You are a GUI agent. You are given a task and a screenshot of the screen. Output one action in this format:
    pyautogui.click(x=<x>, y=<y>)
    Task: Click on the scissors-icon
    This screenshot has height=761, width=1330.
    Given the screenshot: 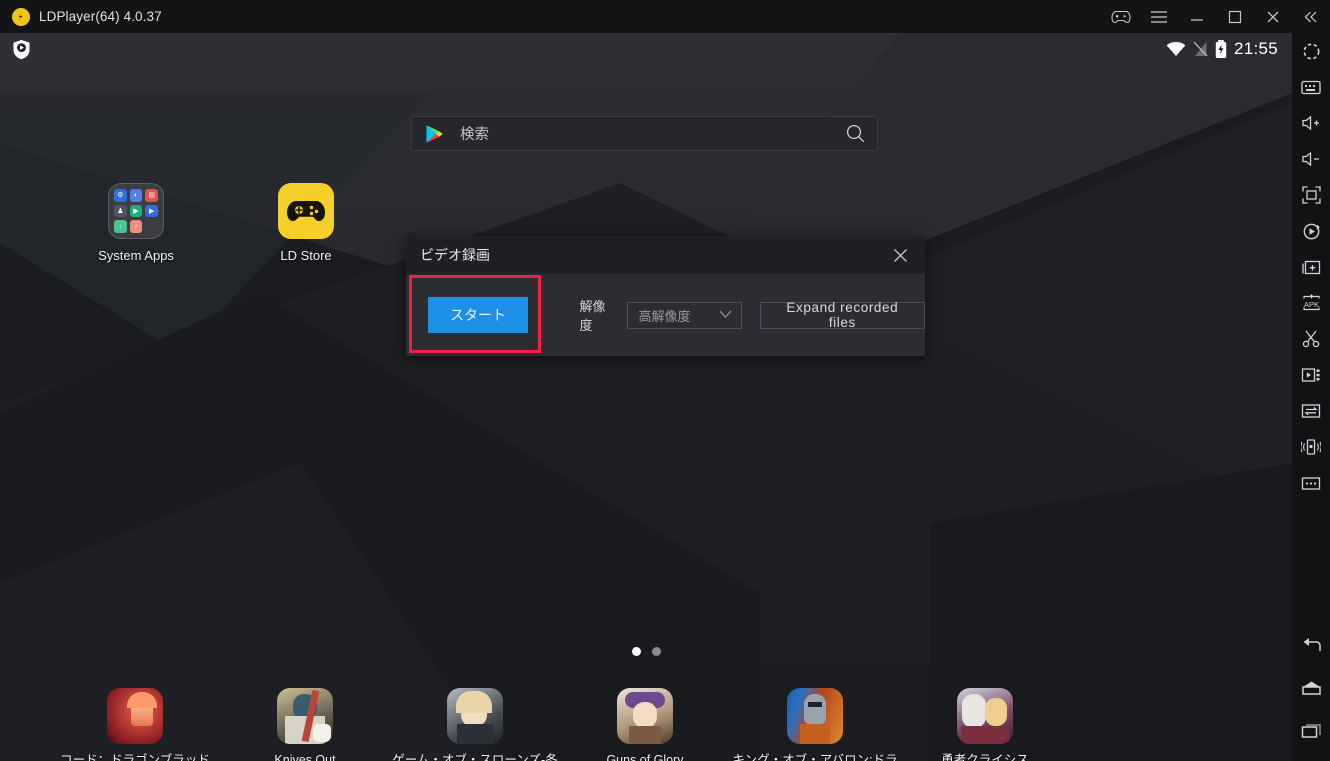 What is the action you would take?
    pyautogui.click(x=1311, y=339)
    